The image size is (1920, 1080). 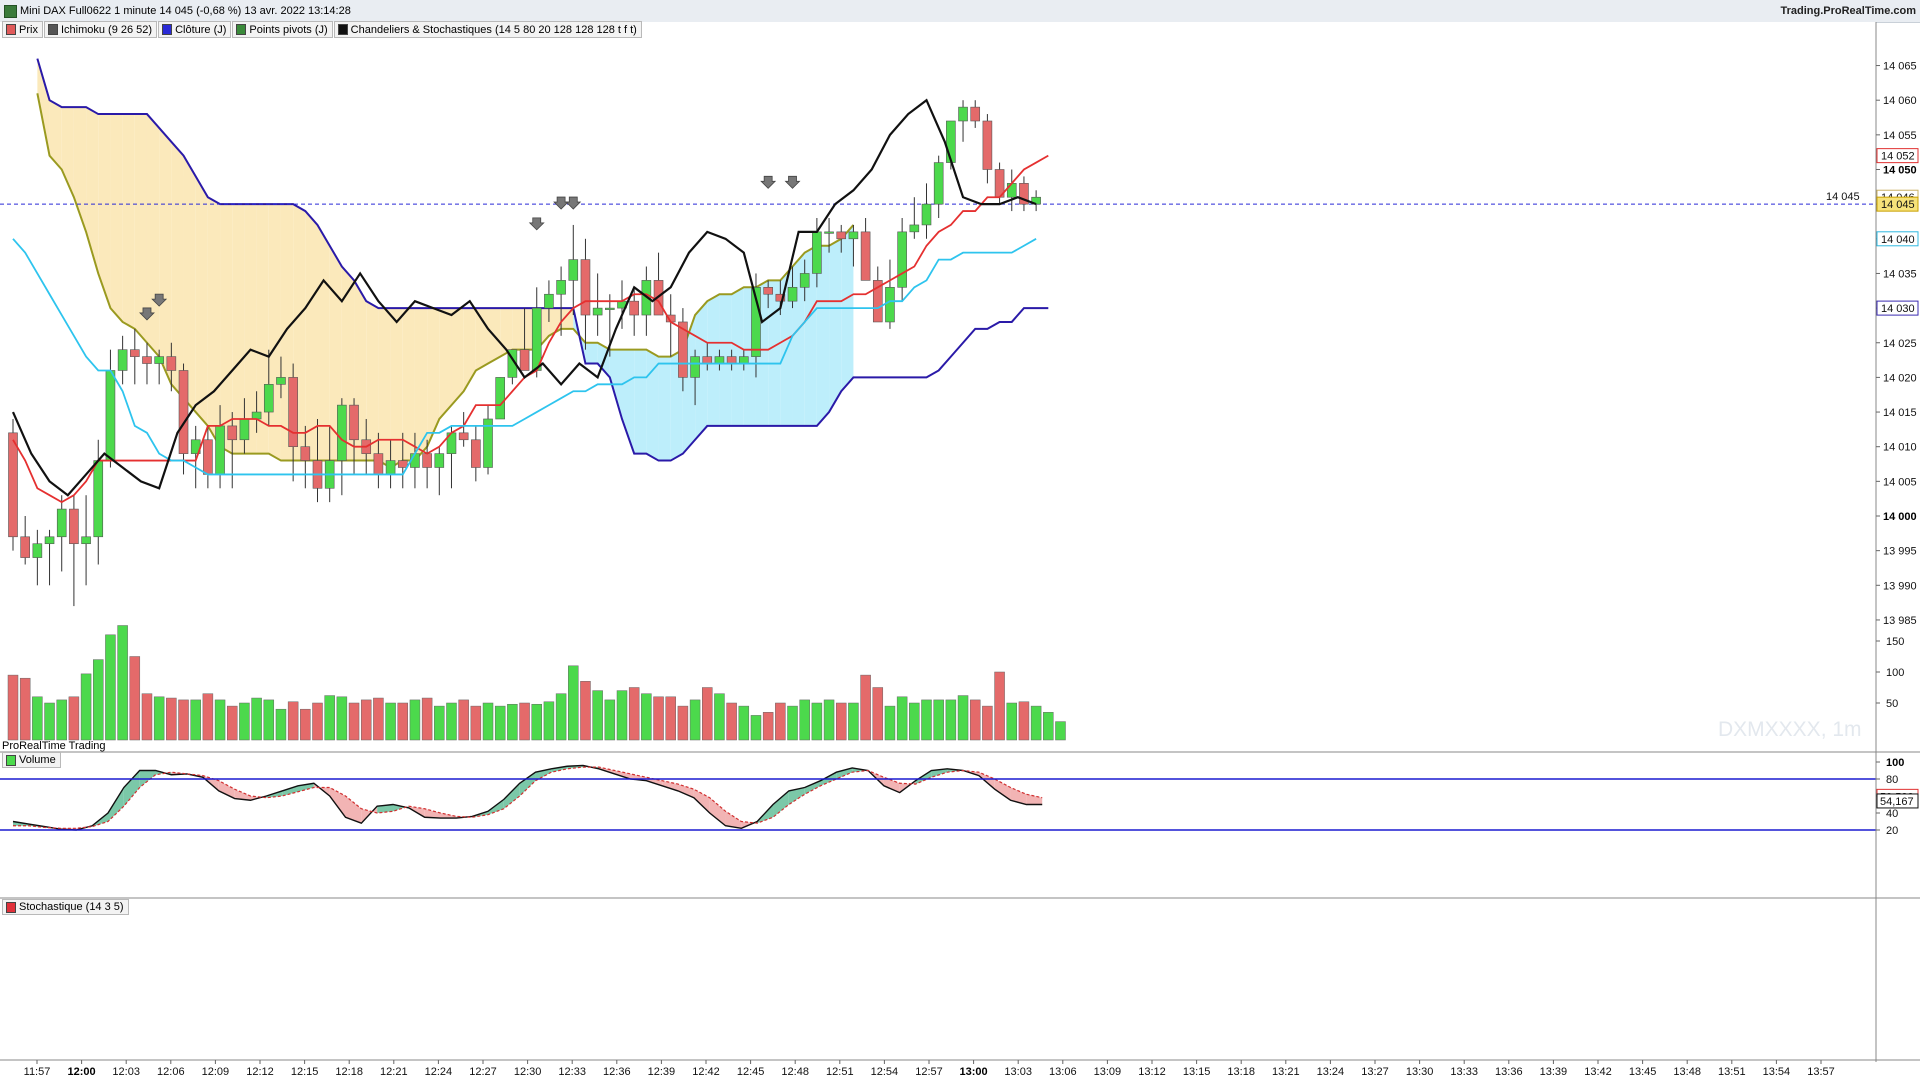 I want to click on legend-item: Clôture (J), so click(x=195, y=29).